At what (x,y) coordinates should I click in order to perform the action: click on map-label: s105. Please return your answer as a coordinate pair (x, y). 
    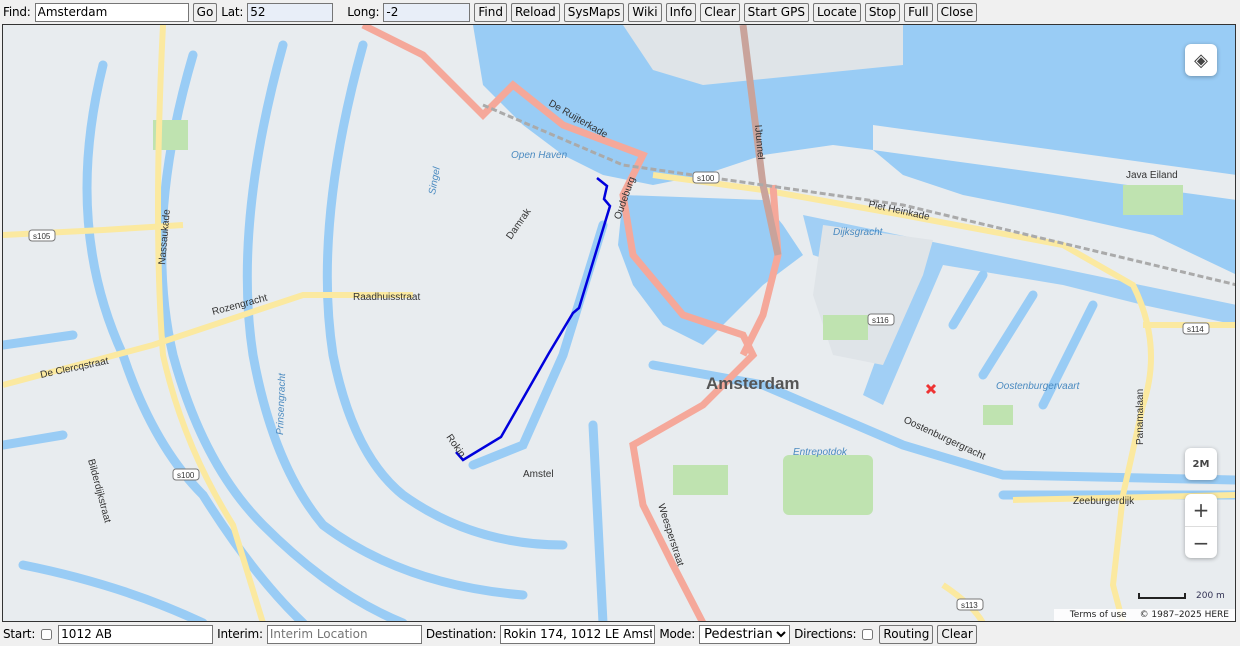
    Looking at the image, I should click on (42, 236).